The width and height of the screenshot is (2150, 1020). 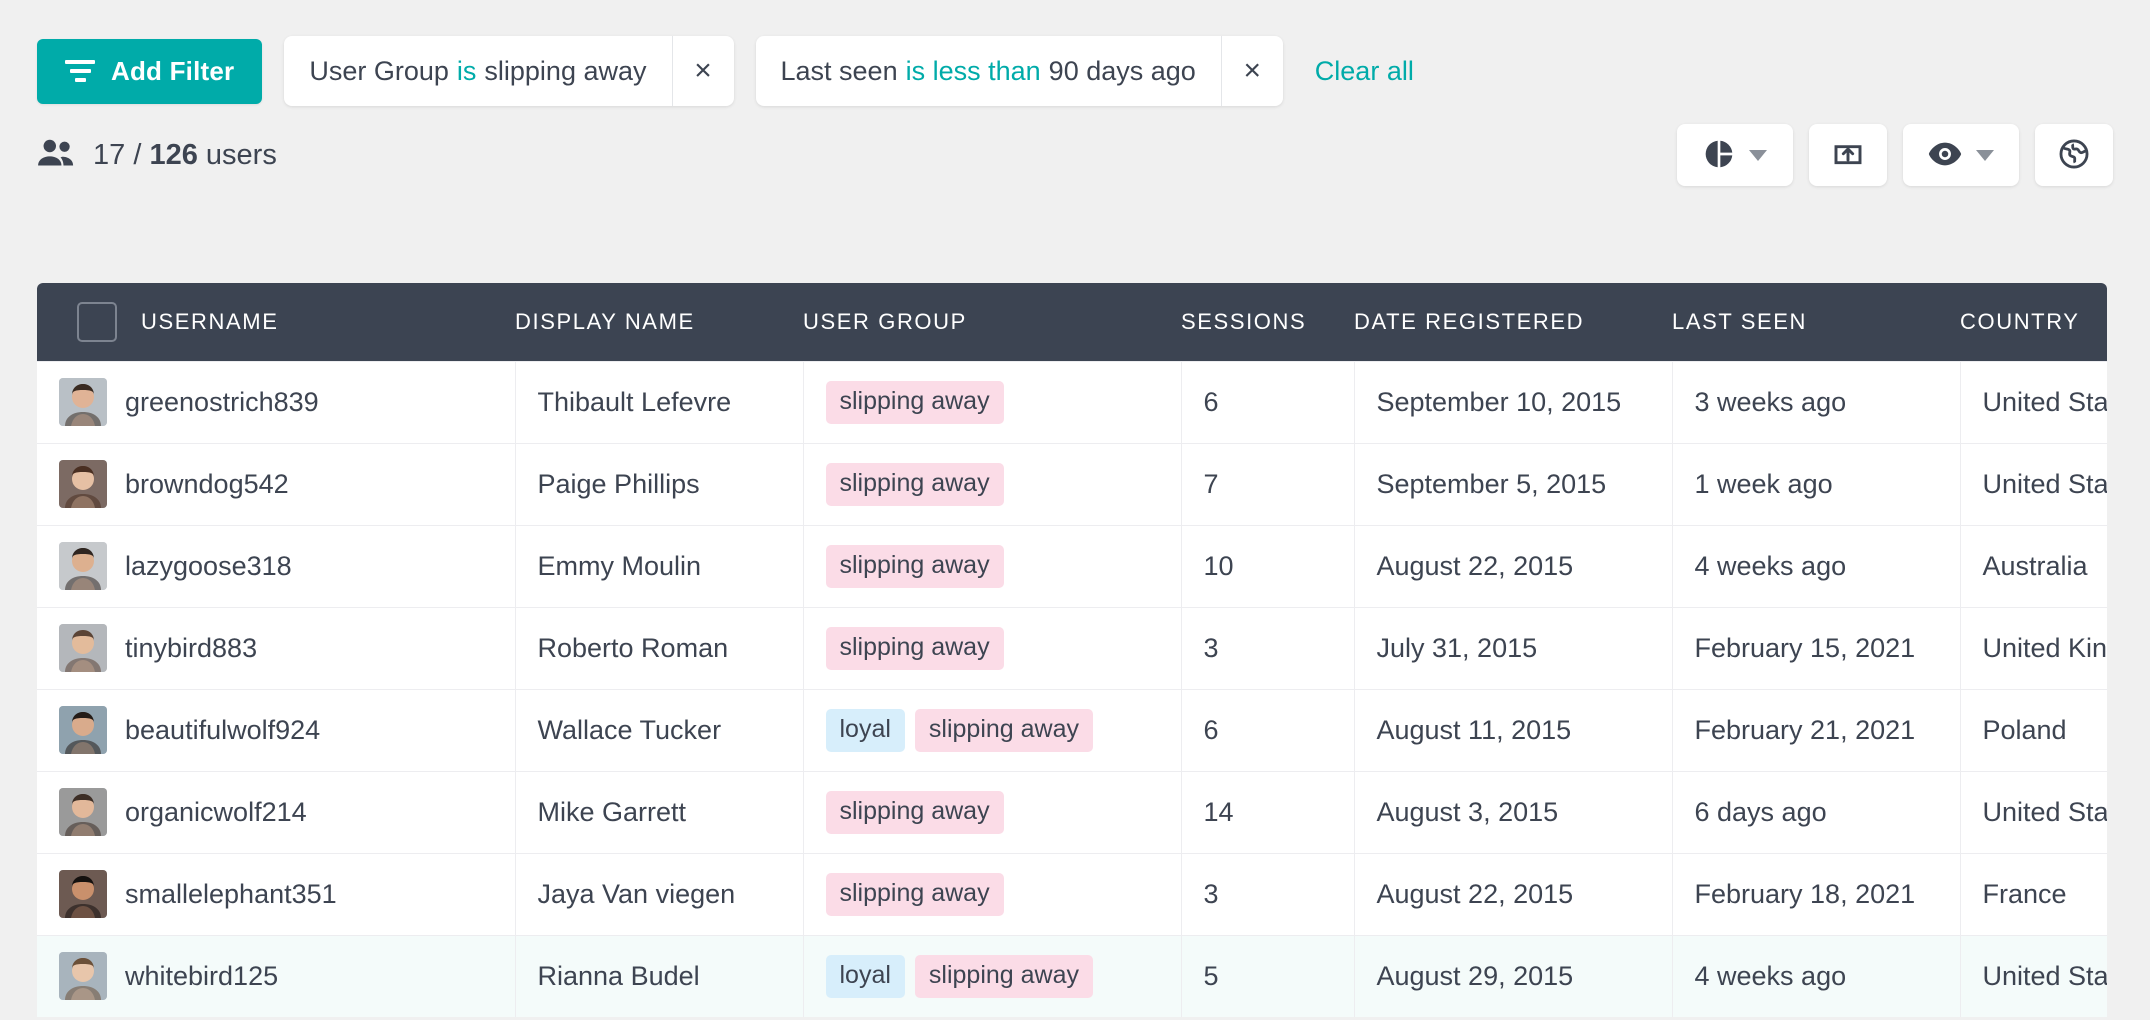 What do you see at coordinates (477, 71) in the screenshot?
I see `filter-chip-text: User Group is slipping away` at bounding box center [477, 71].